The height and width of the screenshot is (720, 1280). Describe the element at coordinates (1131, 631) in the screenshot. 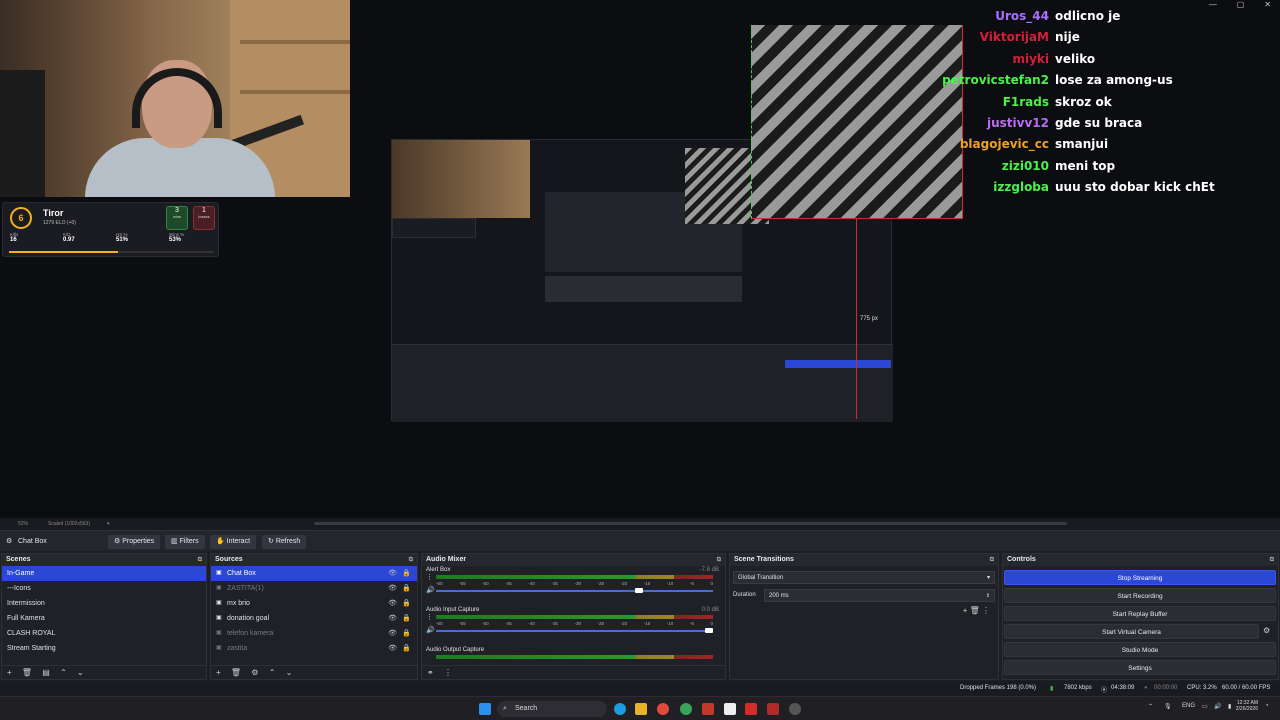

I see `start-virtual-camera-button: Start Virtual Camera` at that location.